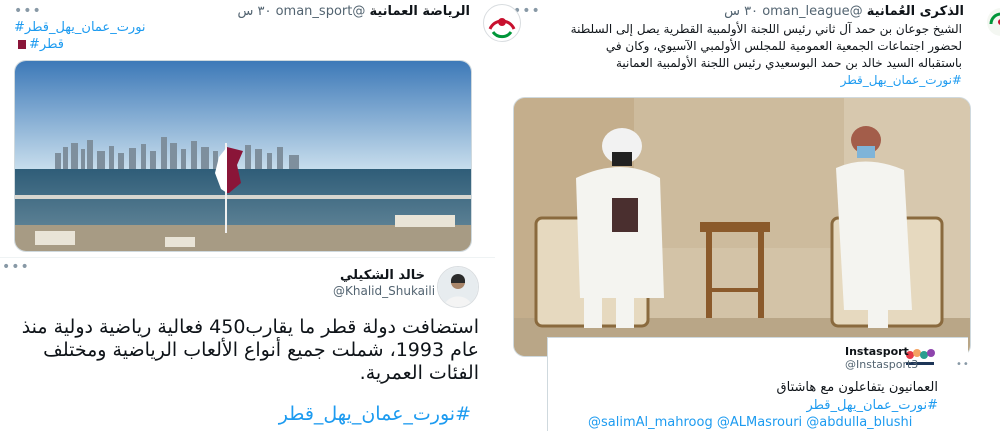 The height and width of the screenshot is (431, 1000). I want to click on tweet-header: الرياضة العمانية @oman_sport ٣٠ س, so click(353, 11).